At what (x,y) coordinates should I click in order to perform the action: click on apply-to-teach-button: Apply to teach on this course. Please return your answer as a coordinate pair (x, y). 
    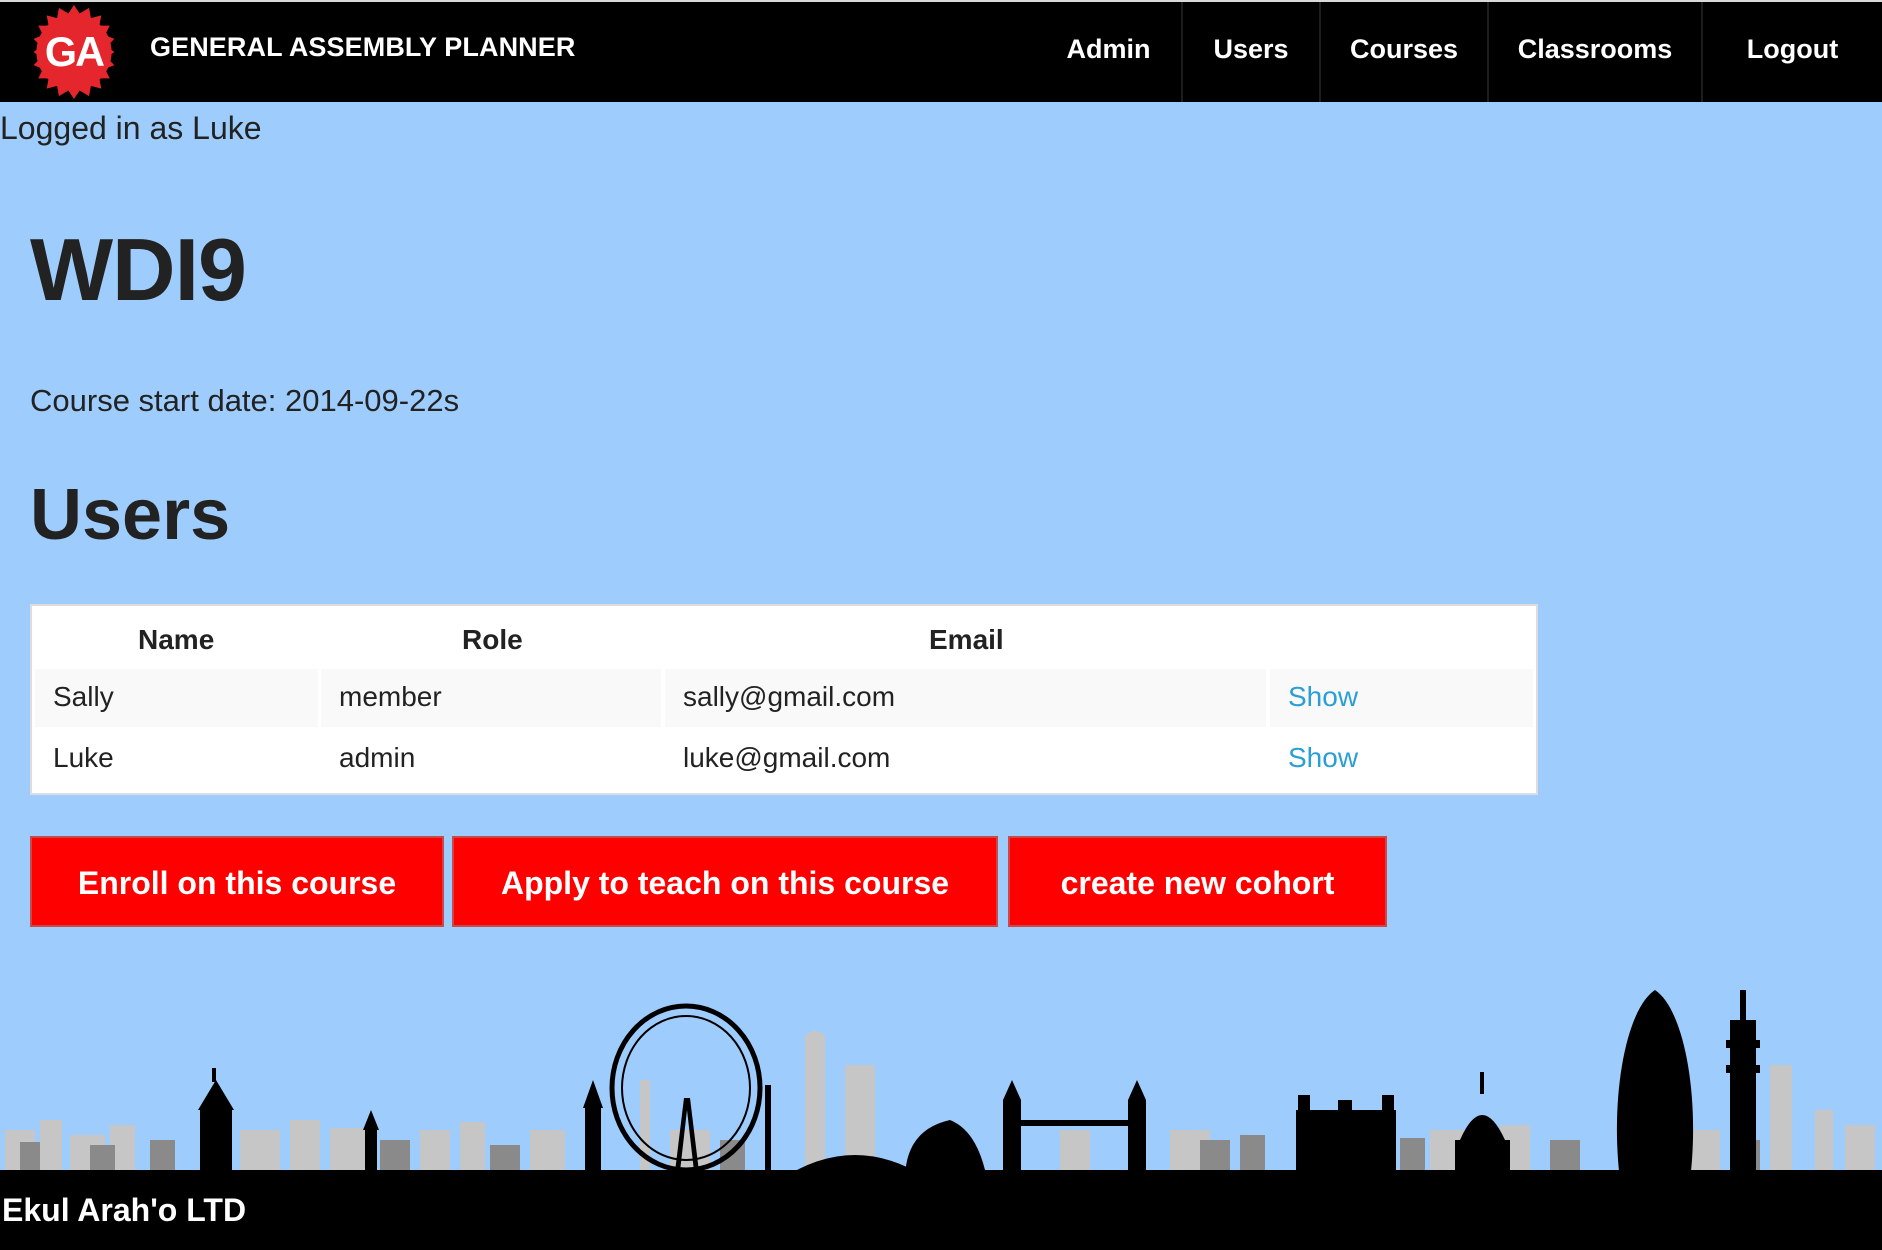
    Looking at the image, I should click on (725, 881).